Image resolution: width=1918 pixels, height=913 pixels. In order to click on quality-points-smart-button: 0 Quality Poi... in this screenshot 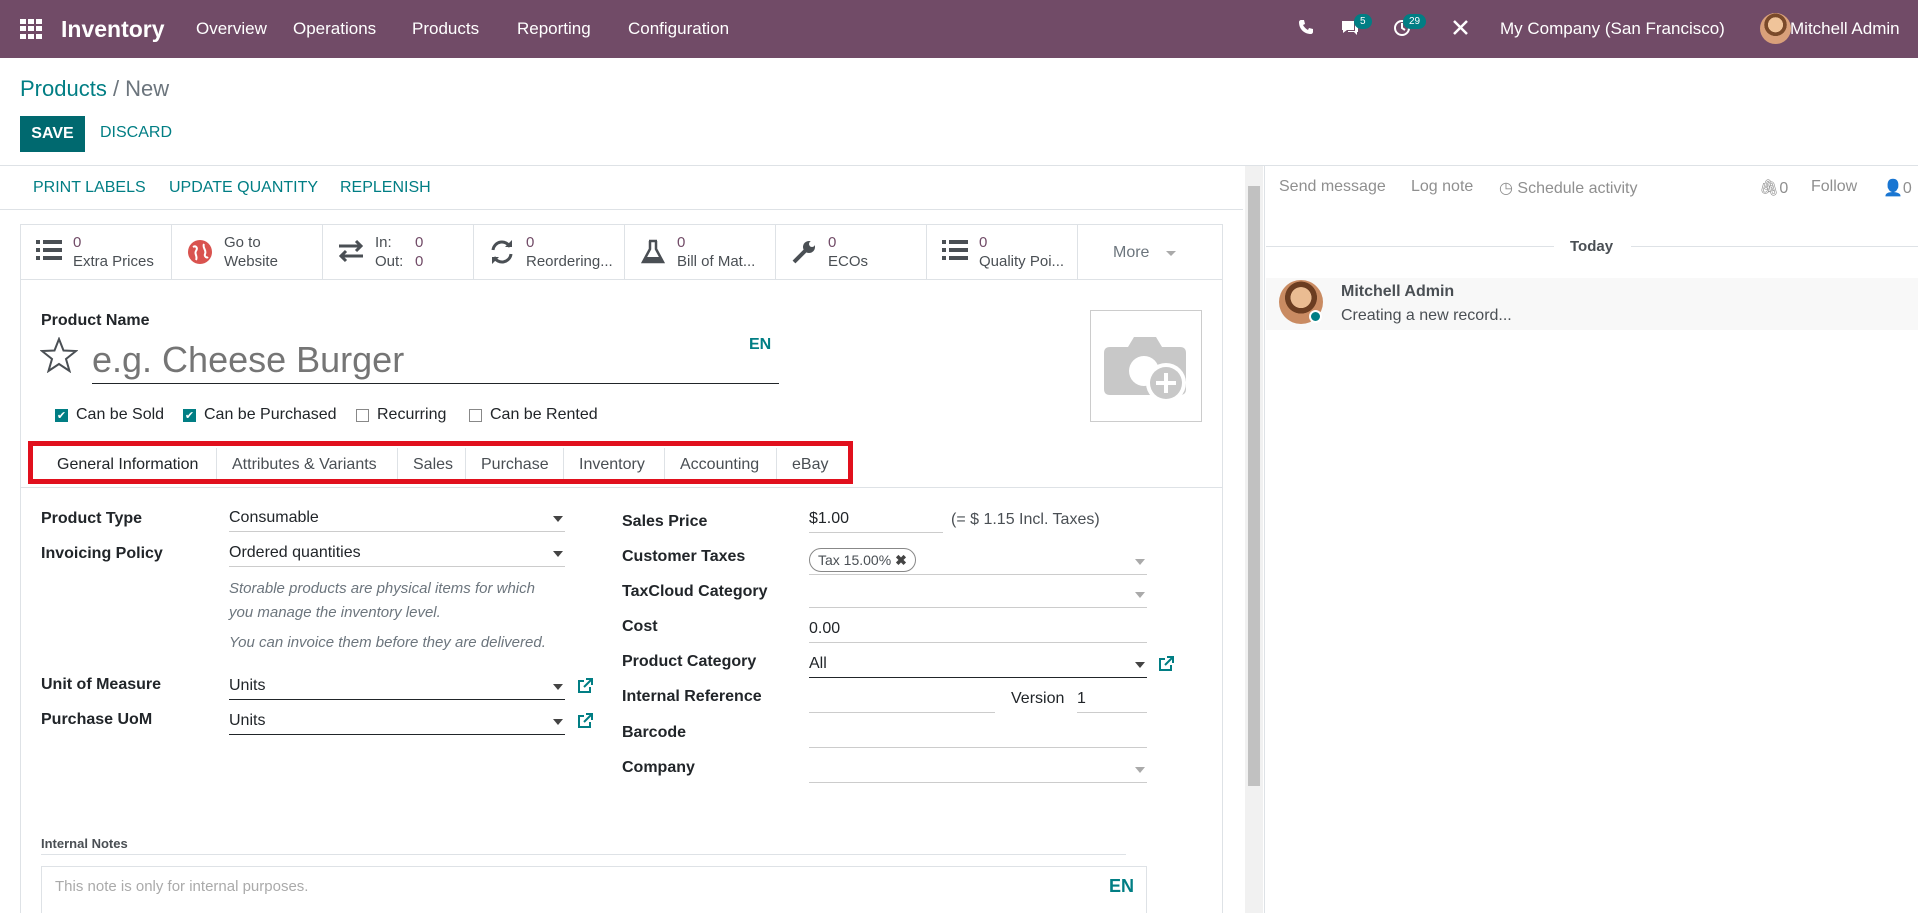, I will do `click(1002, 252)`.